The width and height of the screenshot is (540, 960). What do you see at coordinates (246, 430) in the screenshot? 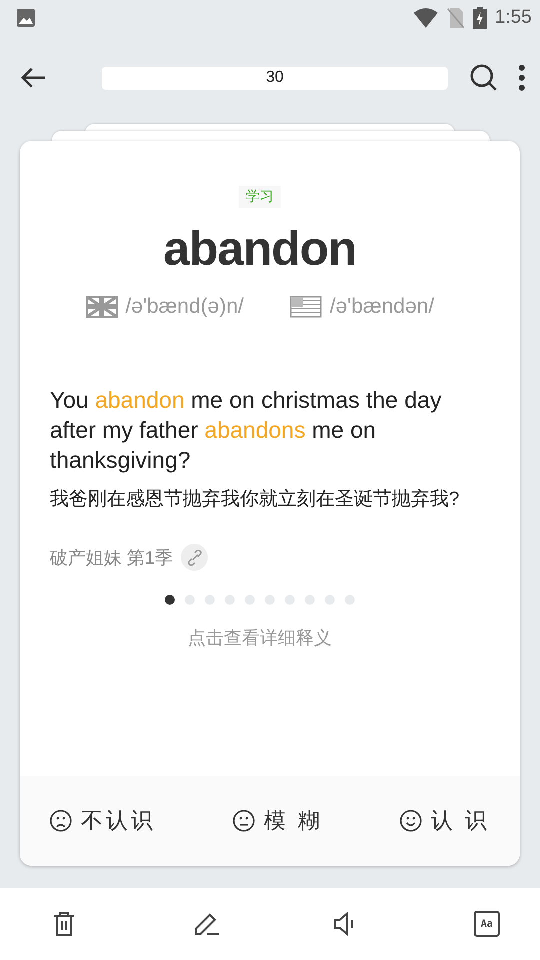
I see `example-sentence: You abandon me on christmas the day after my father abandons me on thanksgiving?` at bounding box center [246, 430].